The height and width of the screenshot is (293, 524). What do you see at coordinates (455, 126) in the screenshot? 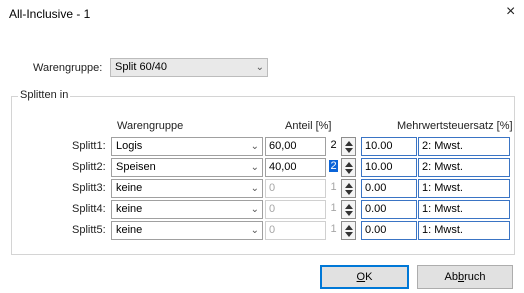
I see `header-mwst: Mehrwertsteuersatz [%]` at bounding box center [455, 126].